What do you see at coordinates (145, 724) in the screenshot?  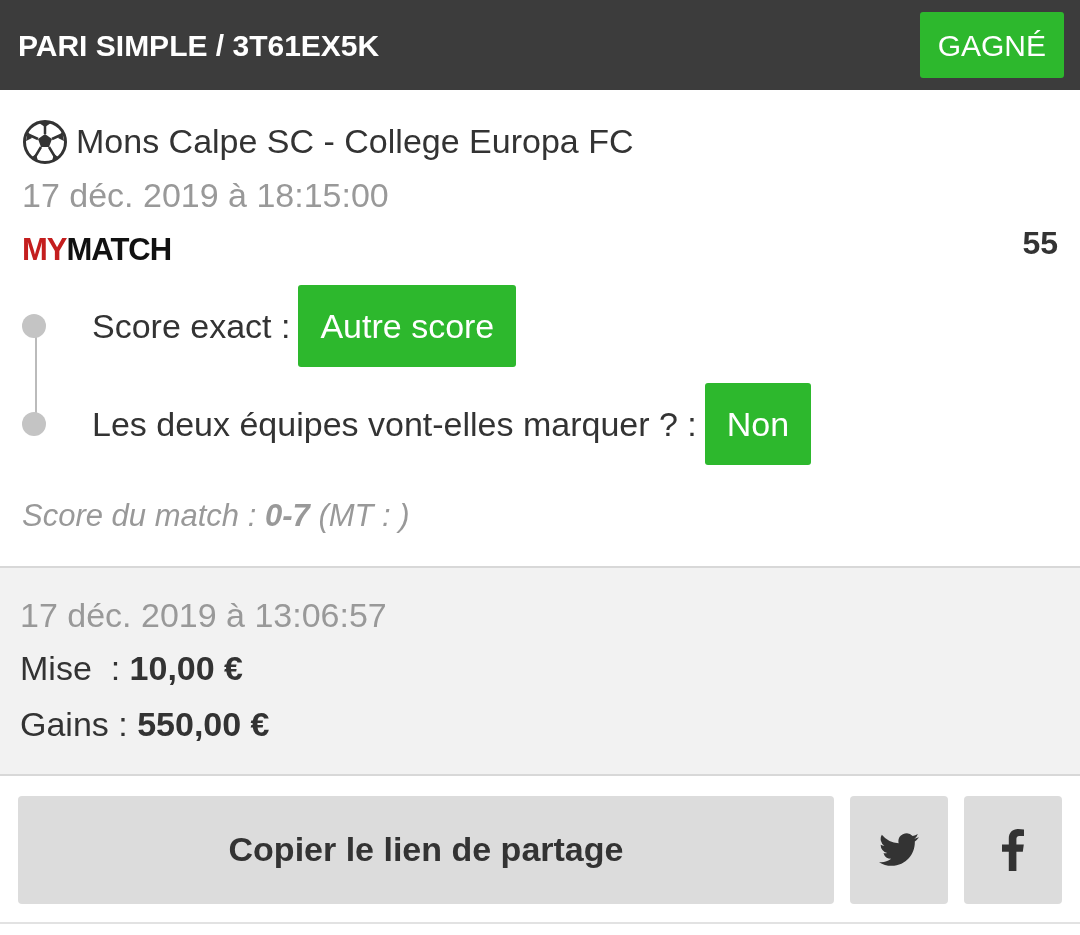 I see `winnings-text: Gains : 550,00 €` at bounding box center [145, 724].